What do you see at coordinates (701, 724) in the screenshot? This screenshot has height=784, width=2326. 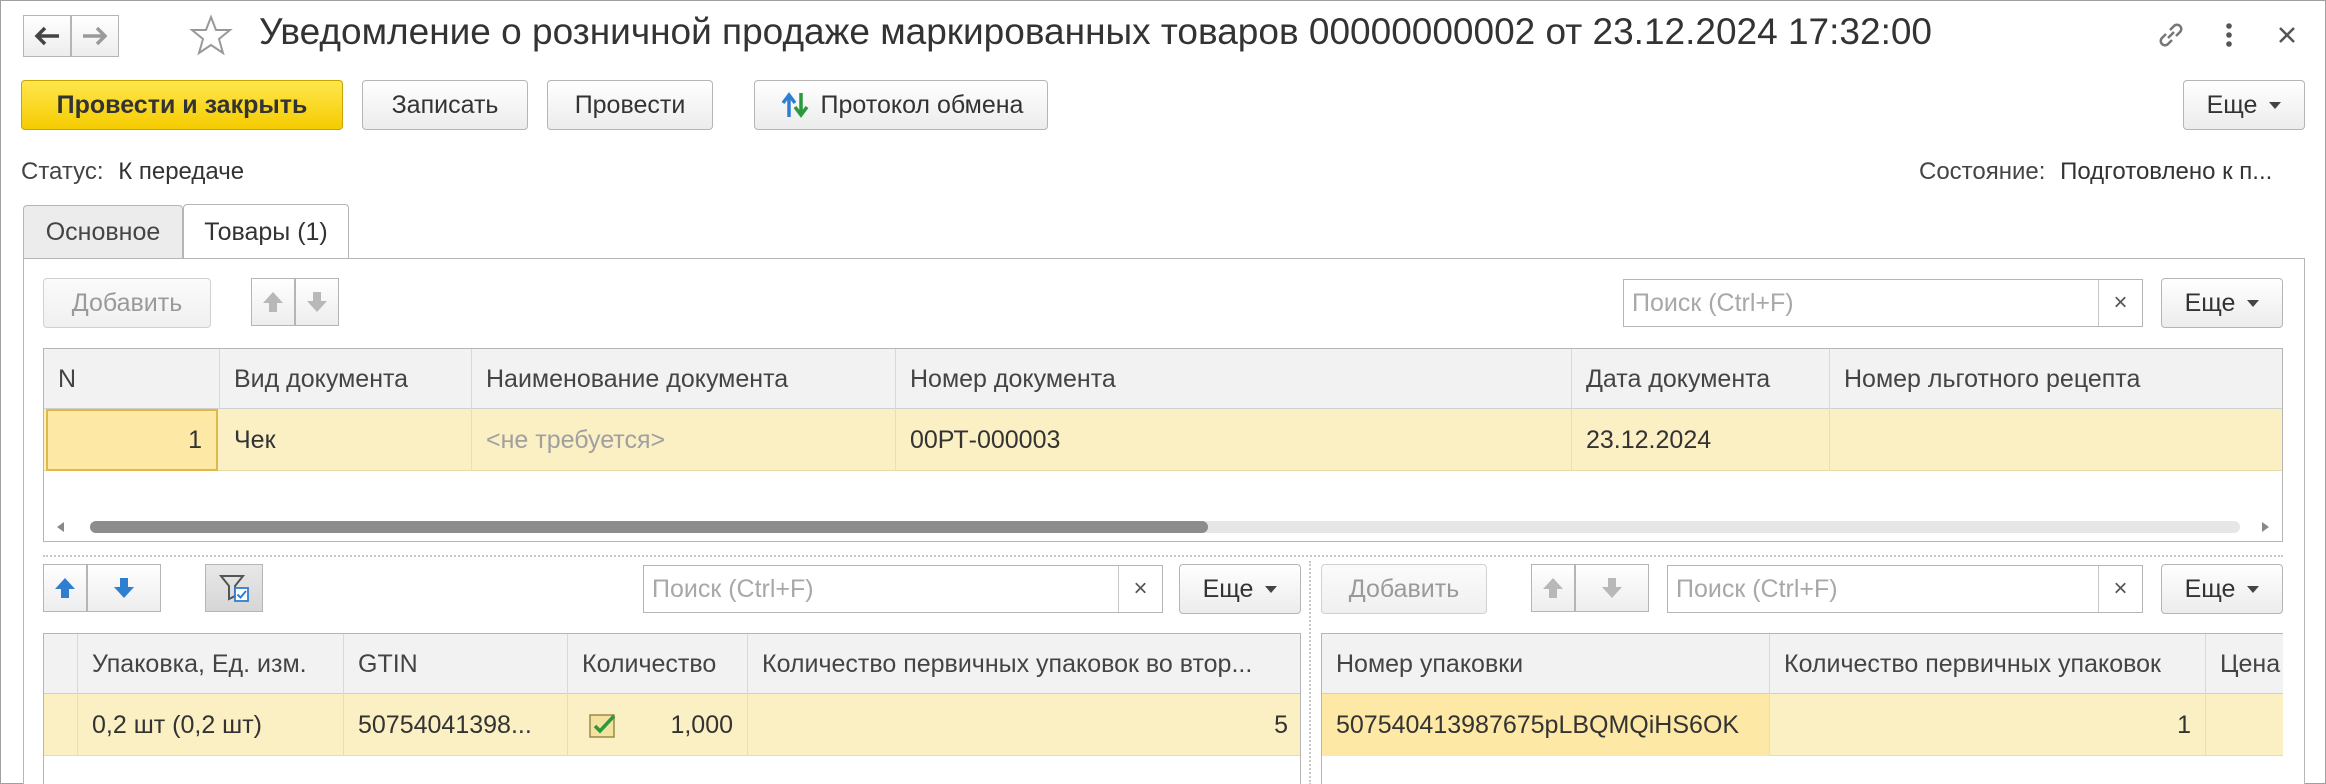 I see `cell-quantity-value: 1,000` at bounding box center [701, 724].